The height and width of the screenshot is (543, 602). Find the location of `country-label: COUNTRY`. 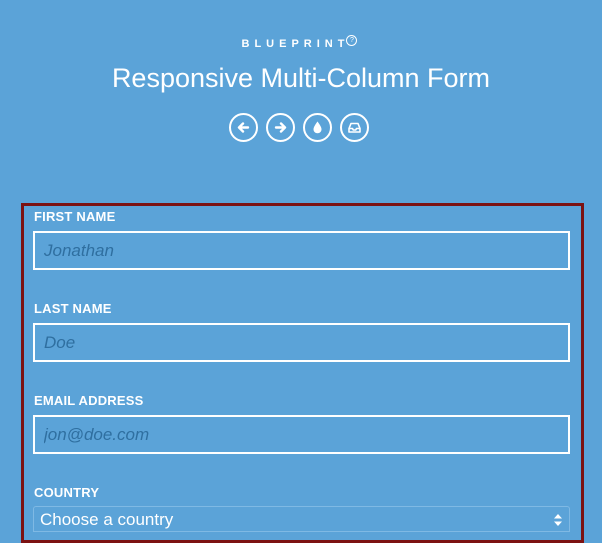

country-label: COUNTRY is located at coordinates (67, 492).